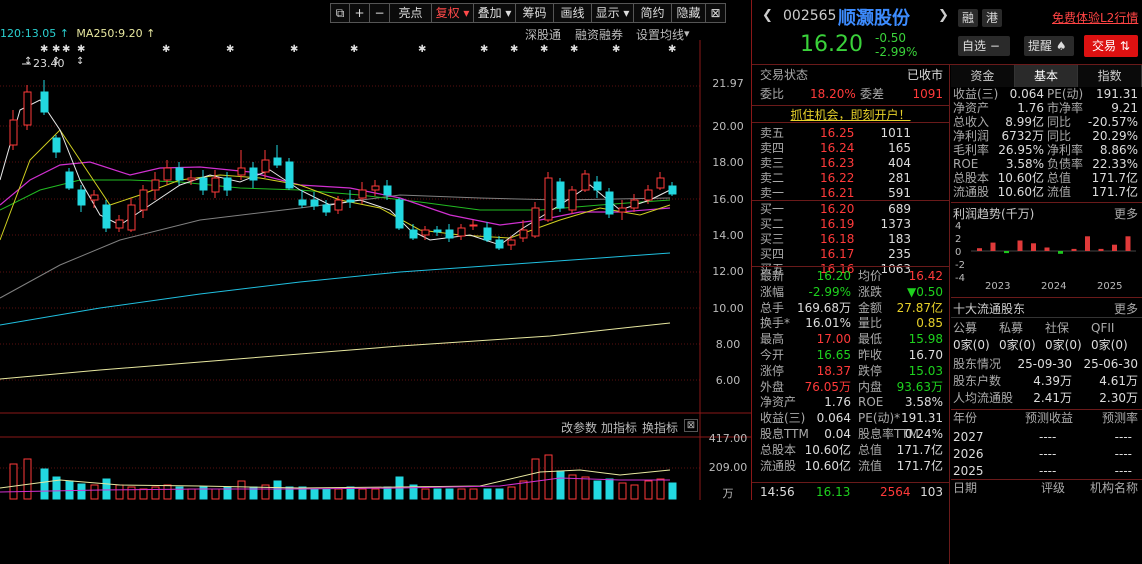  I want to click on forecast-rate: ----, so click(1123, 471).